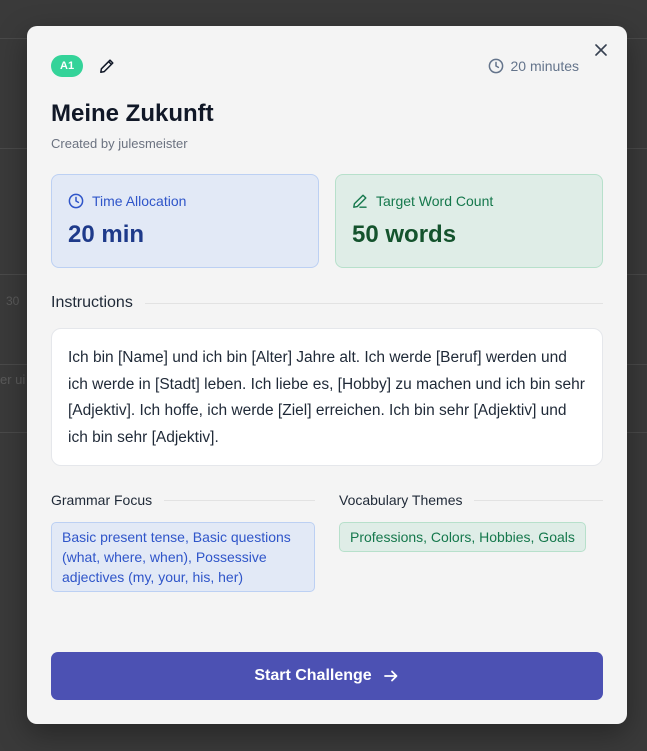 The image size is (647, 751). What do you see at coordinates (13, 301) in the screenshot?
I see `background-text: 30` at bounding box center [13, 301].